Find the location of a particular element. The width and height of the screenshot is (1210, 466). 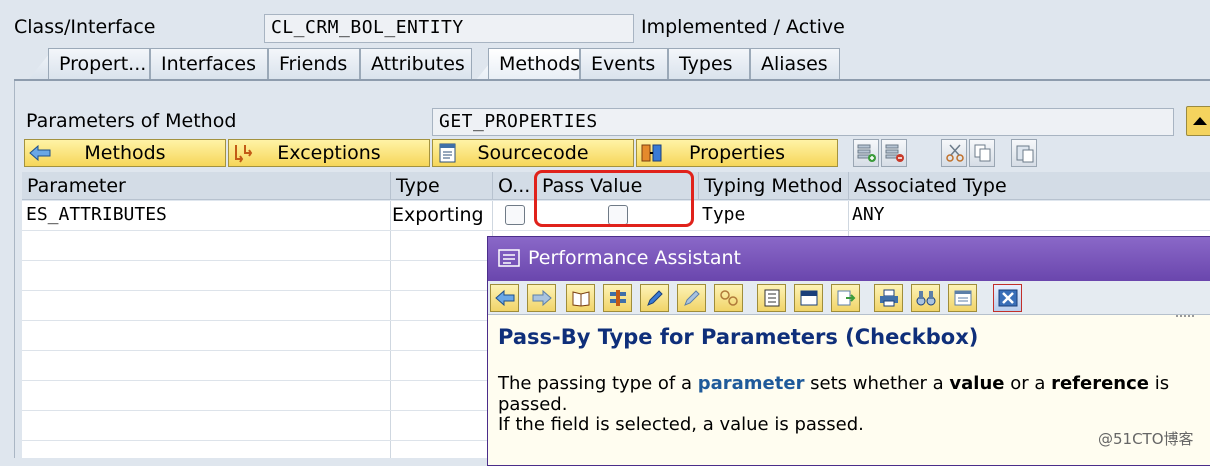

cell-associated-type: ANY is located at coordinates (868, 214).